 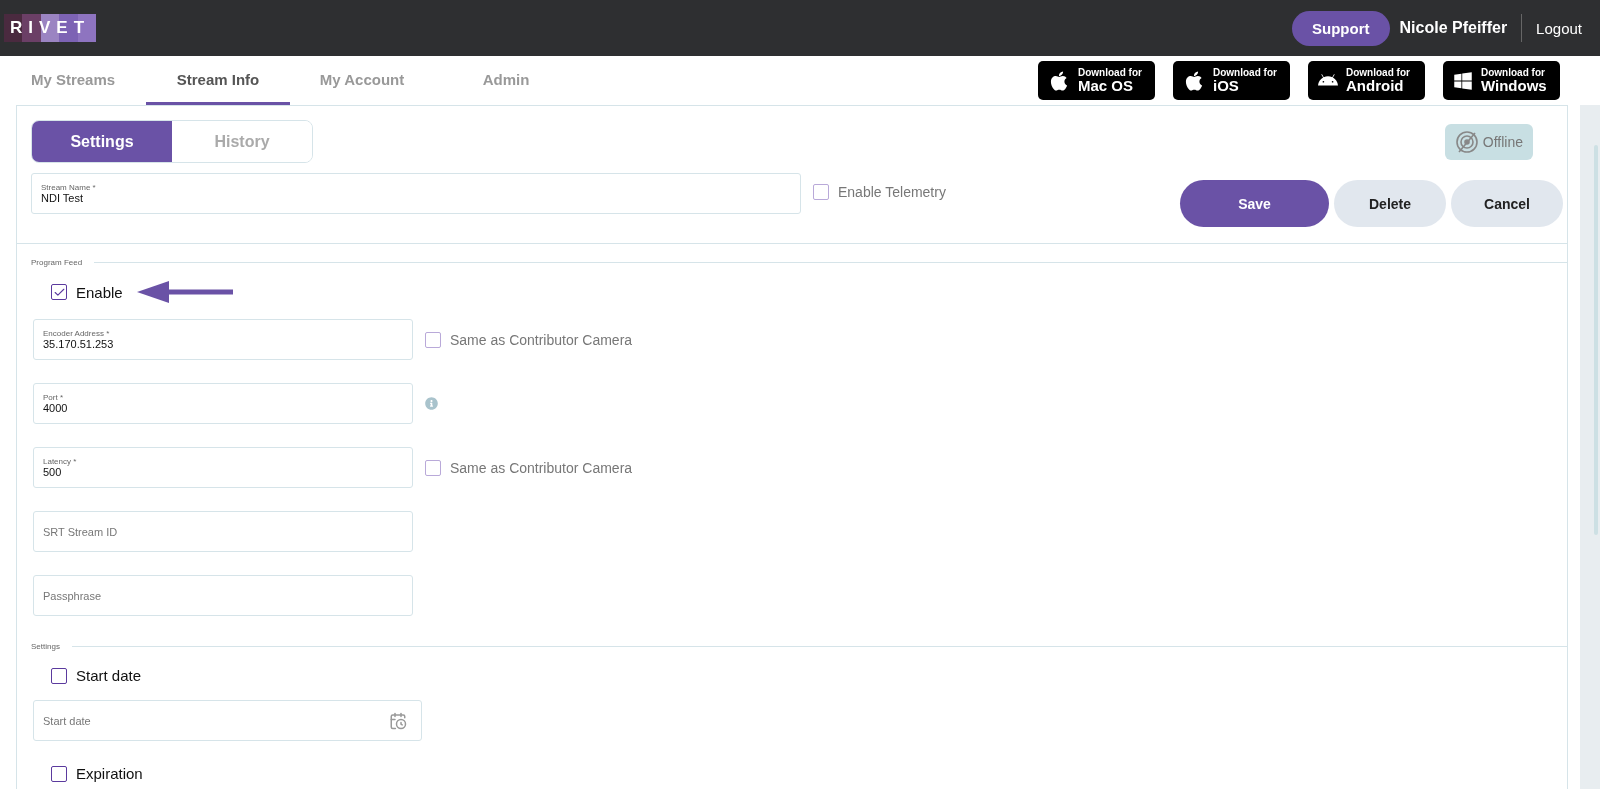 What do you see at coordinates (431, 403) in the screenshot?
I see `info-icon` at bounding box center [431, 403].